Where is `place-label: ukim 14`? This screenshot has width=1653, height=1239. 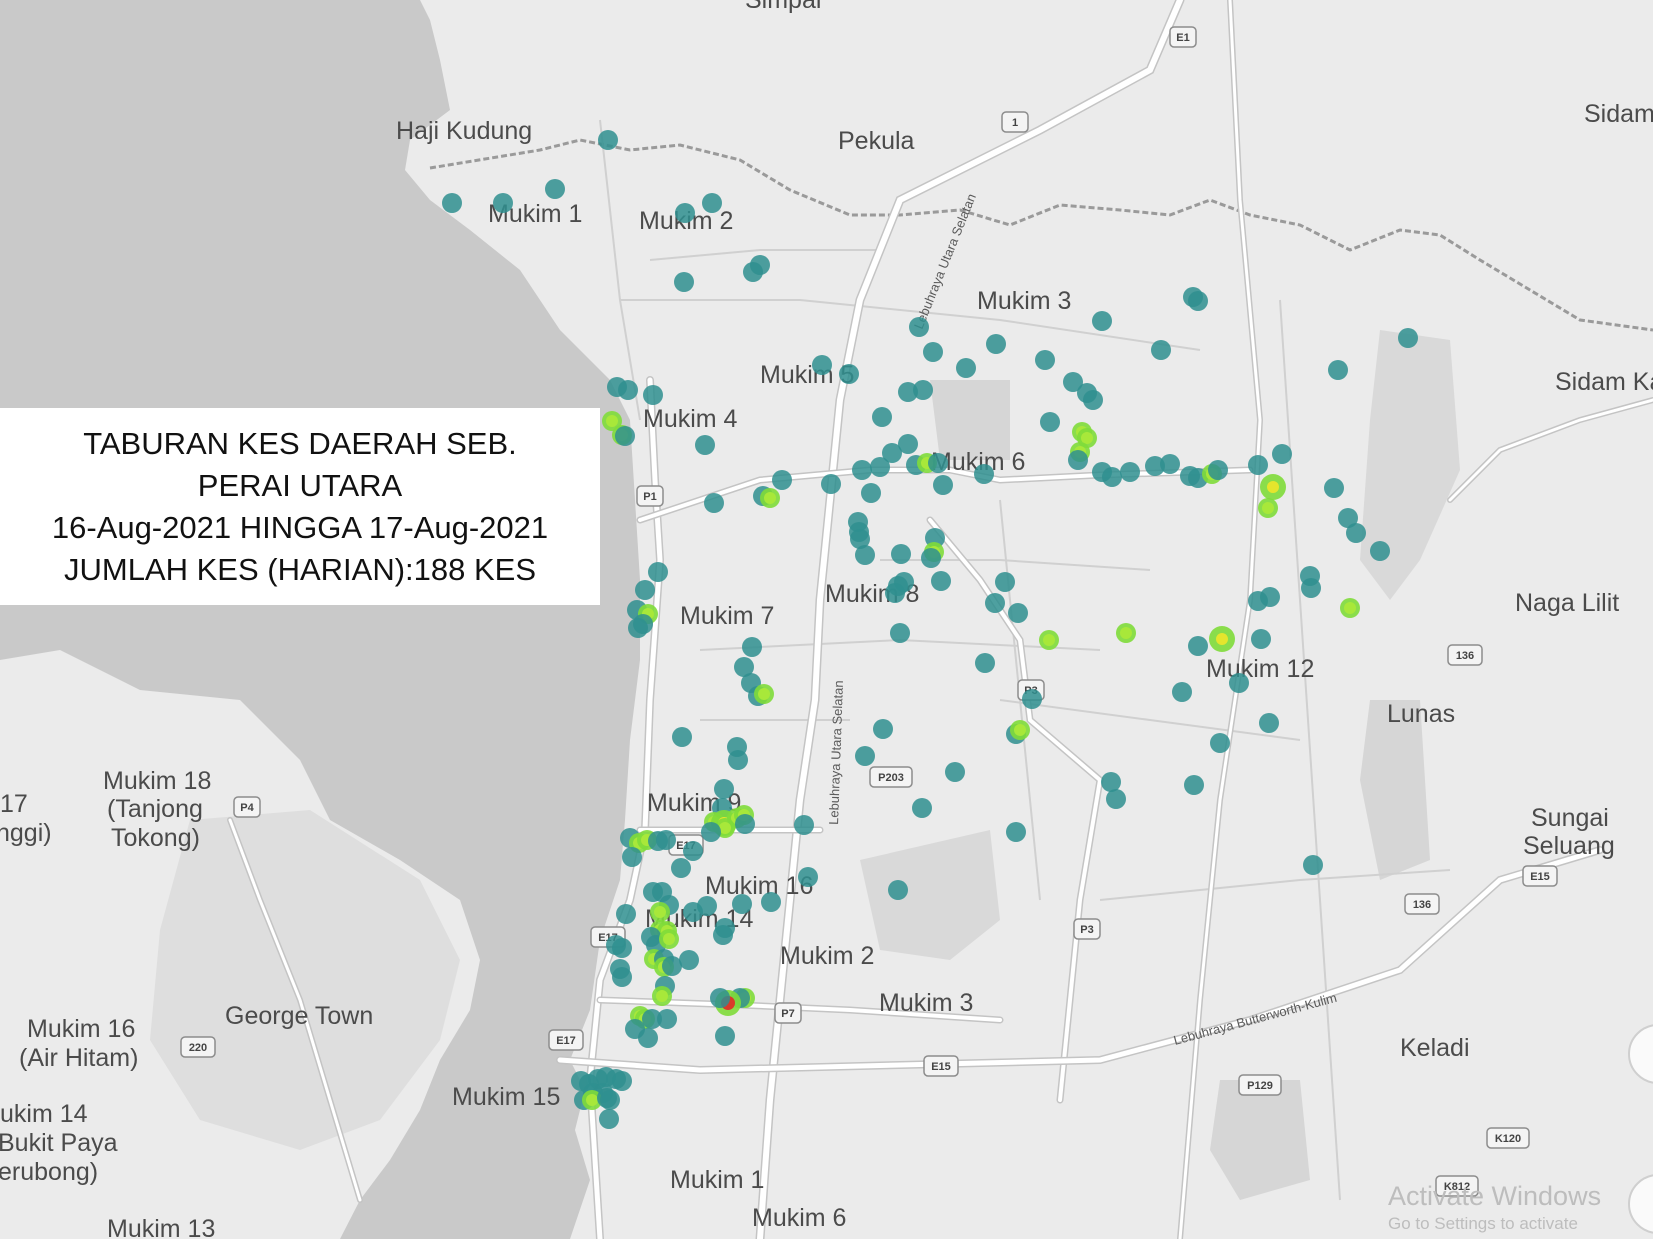
place-label: ukim 14 is located at coordinates (44, 1114).